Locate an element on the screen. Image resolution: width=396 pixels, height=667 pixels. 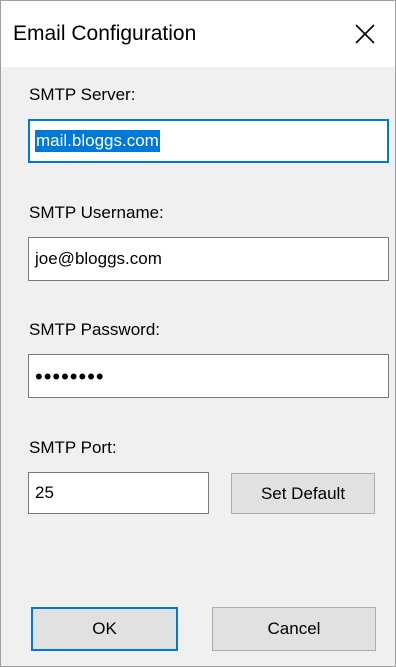
set-default-button-label: Set Default is located at coordinates (303, 493).